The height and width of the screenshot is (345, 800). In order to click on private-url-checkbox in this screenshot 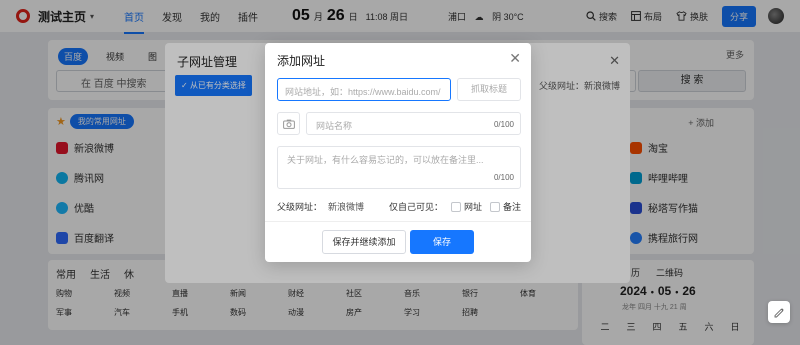, I will do `click(455, 206)`.